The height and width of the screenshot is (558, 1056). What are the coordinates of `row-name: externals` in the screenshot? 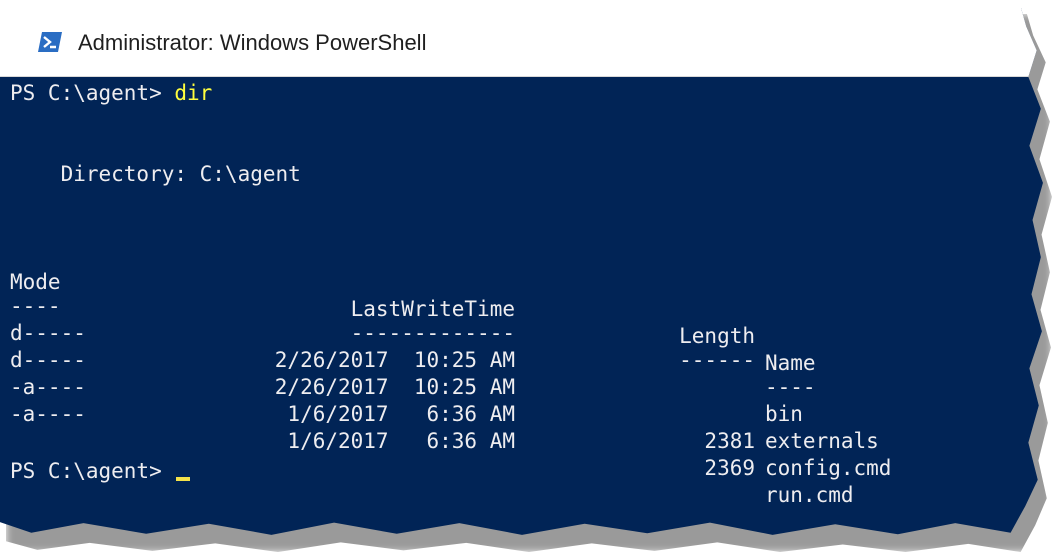 It's located at (822, 441).